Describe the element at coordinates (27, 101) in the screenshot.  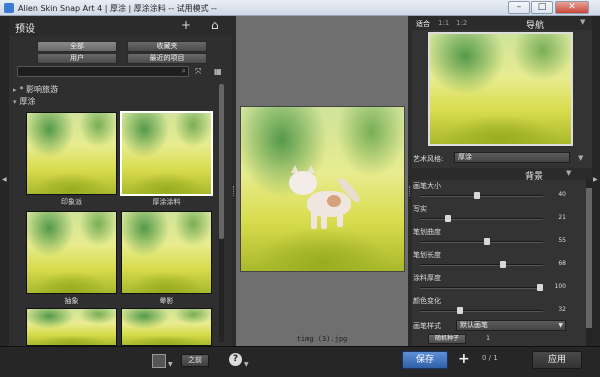
I see `tree-item-label: 厚涂` at that location.